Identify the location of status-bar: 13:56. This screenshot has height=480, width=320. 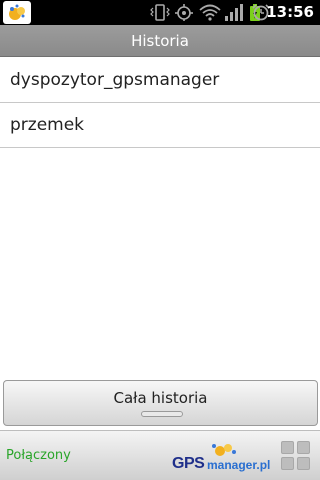
(160, 12).